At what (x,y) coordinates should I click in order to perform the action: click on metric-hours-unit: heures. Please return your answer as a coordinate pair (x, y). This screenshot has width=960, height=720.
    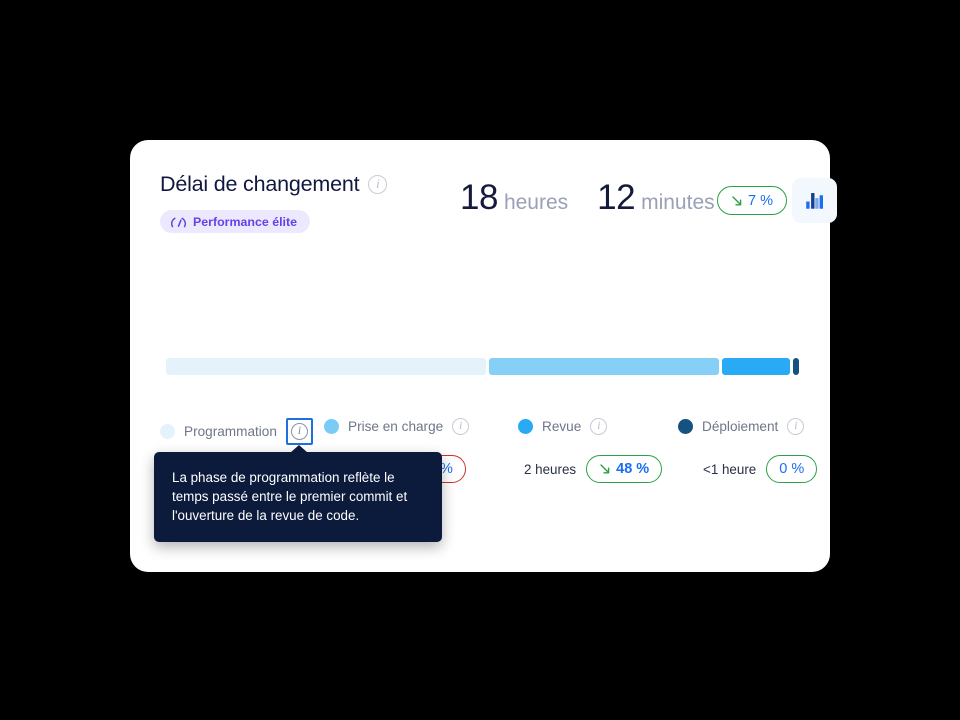
    Looking at the image, I should click on (536, 202).